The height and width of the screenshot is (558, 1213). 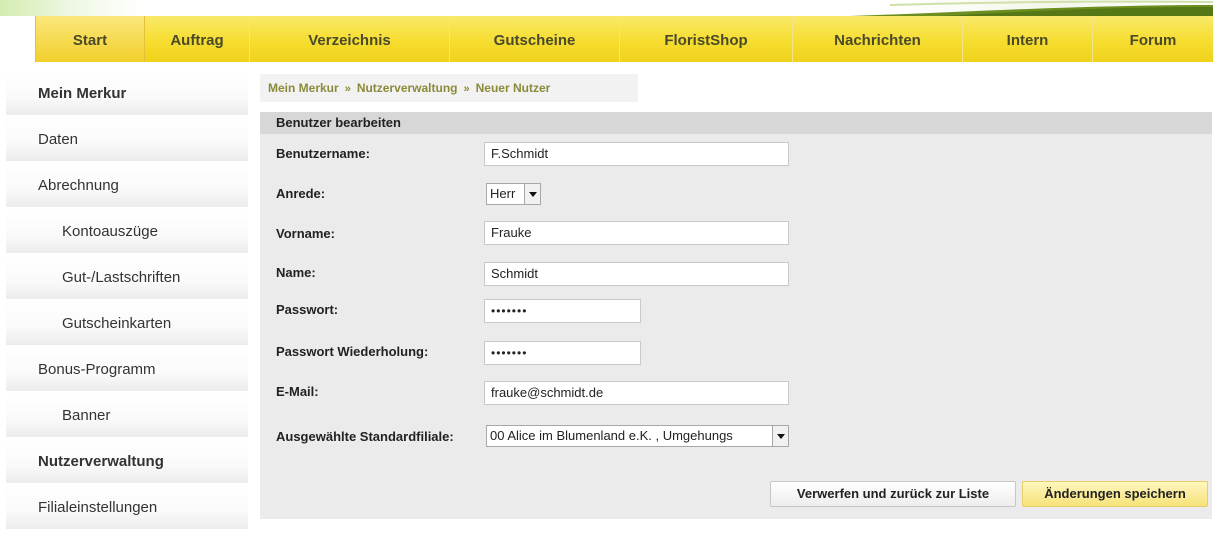 What do you see at coordinates (297, 391) in the screenshot?
I see `email-label: E-Mail:` at bounding box center [297, 391].